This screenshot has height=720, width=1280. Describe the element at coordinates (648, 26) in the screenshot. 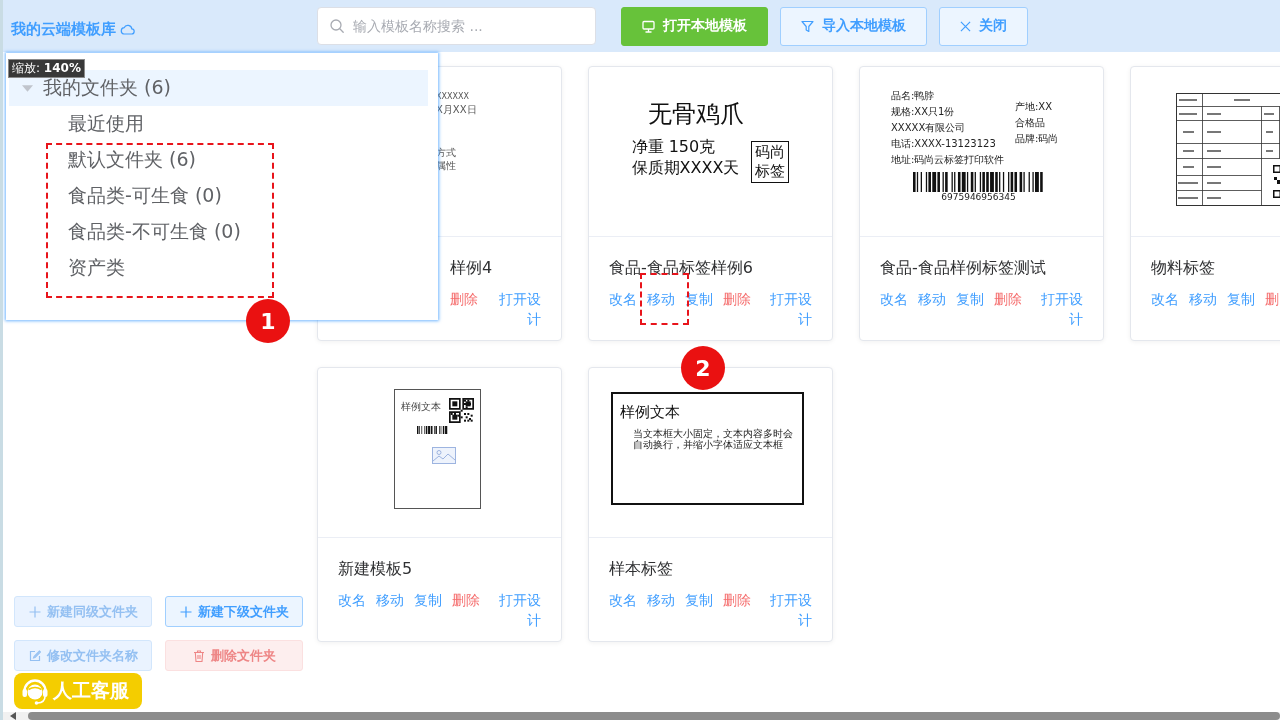

I see `monitor-icon` at that location.